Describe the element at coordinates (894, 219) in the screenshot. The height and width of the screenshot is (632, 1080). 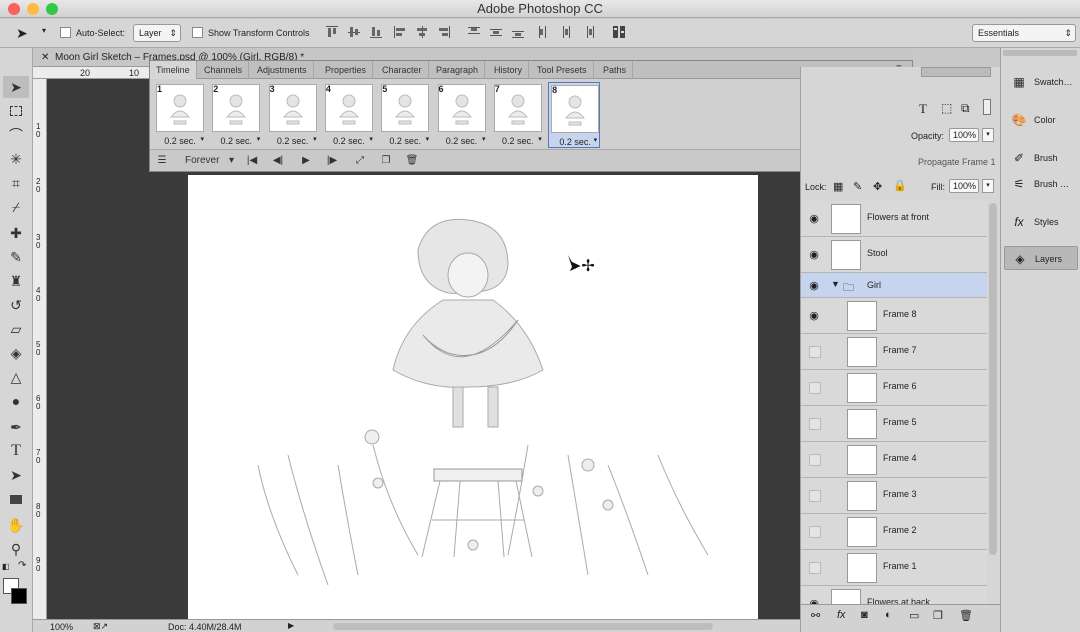
I see `layer-row: ◉ Flowers at front` at that location.